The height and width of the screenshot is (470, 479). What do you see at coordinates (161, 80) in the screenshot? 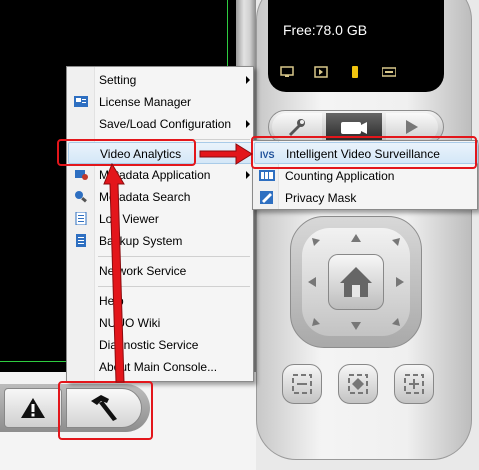
I see `menu-item-setting: Setting` at bounding box center [161, 80].